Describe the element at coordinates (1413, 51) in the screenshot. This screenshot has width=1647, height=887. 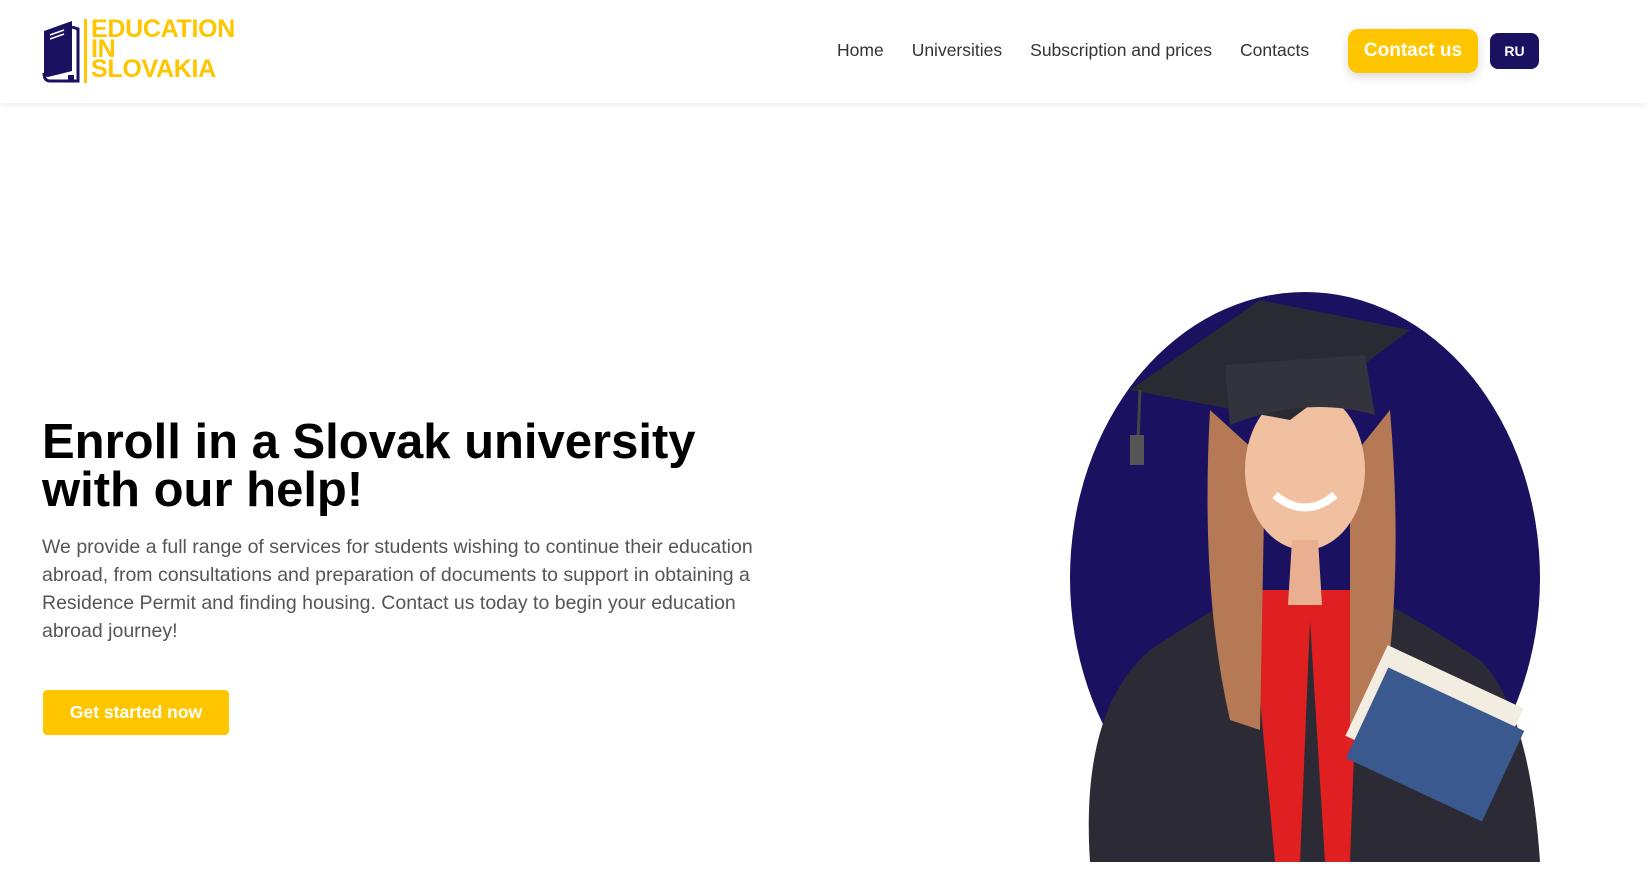
I see `contact-us-button: Contact us` at that location.